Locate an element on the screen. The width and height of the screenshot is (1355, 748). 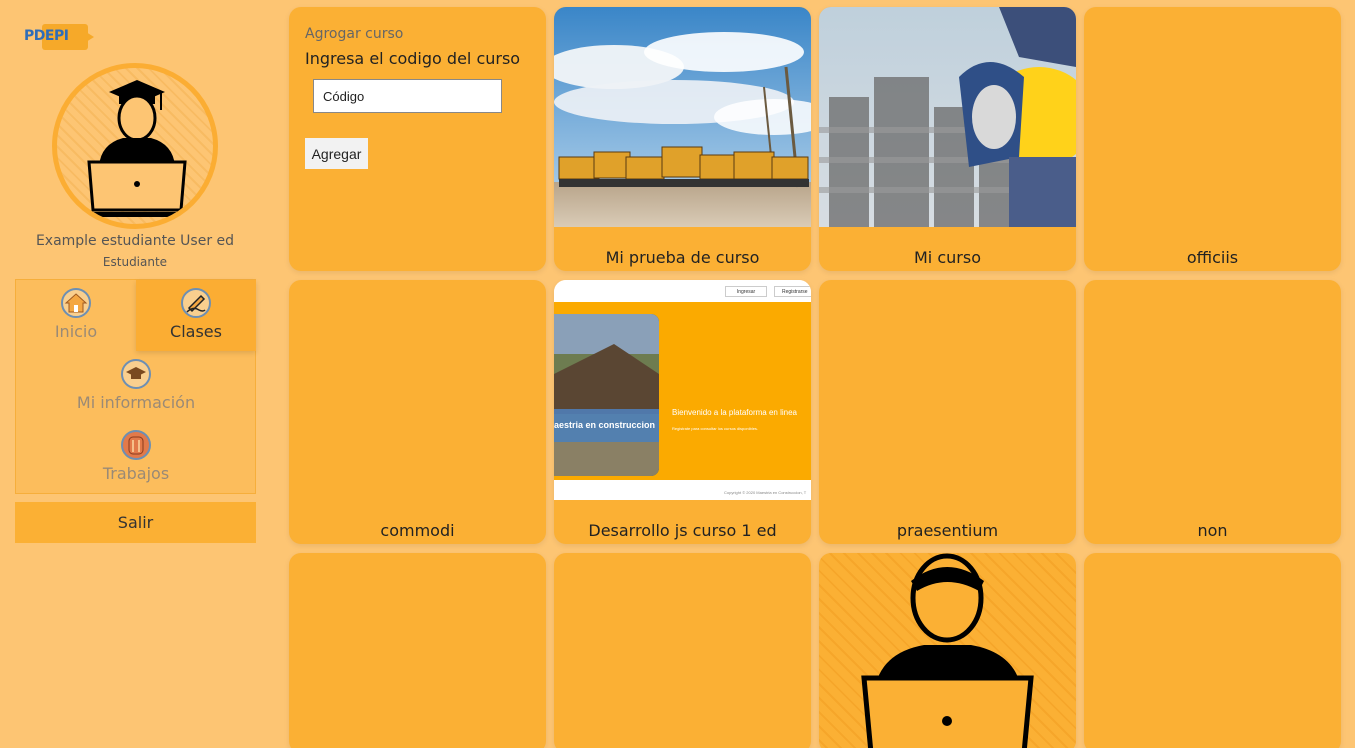
sidebar-item-clases: Clases is located at coordinates (196, 315).